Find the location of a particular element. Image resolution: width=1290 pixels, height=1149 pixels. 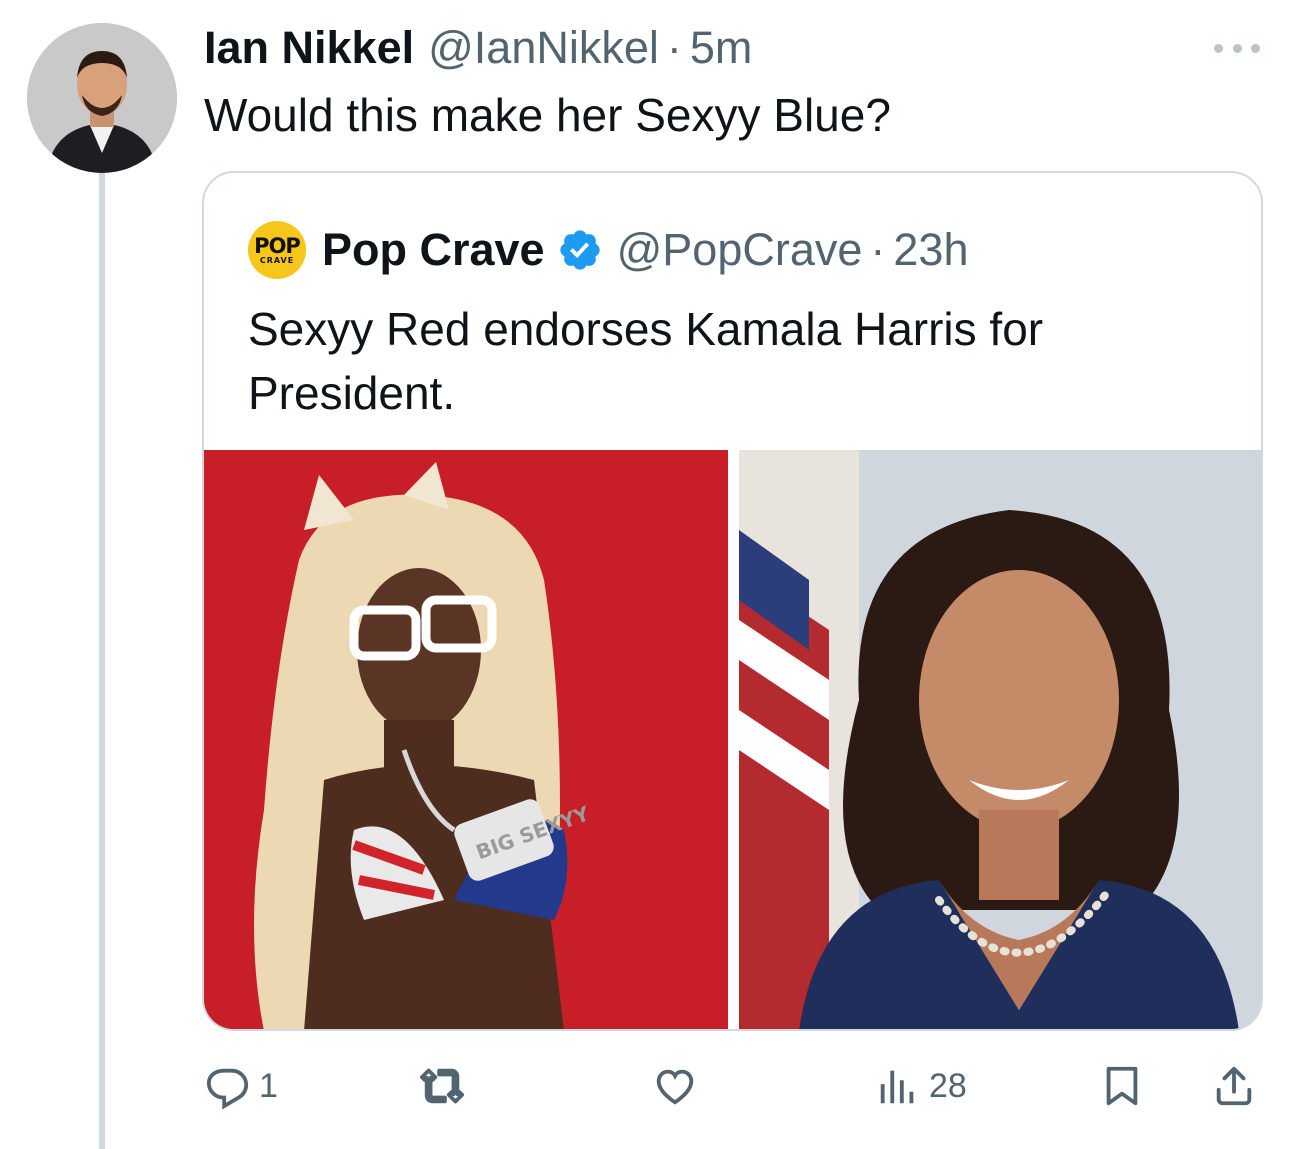

tweet-header: Ian Nikkel @IanNikkel · 5m is located at coordinates (478, 48).